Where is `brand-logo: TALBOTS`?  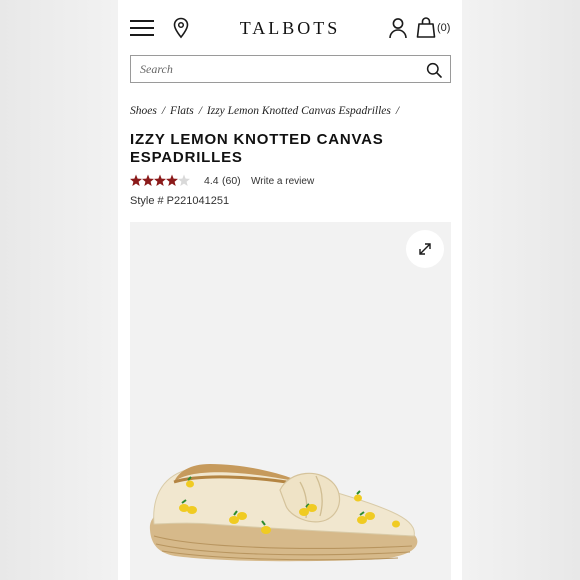
brand-logo: TALBOTS is located at coordinates (290, 28).